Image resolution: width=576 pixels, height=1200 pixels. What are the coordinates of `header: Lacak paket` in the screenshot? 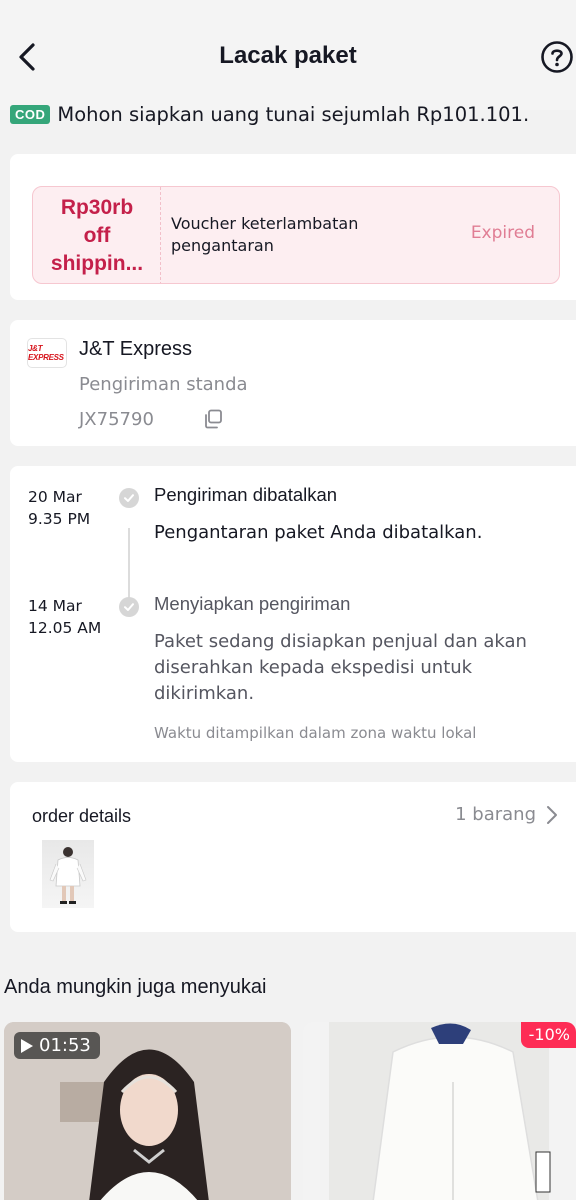 It's located at (288, 55).